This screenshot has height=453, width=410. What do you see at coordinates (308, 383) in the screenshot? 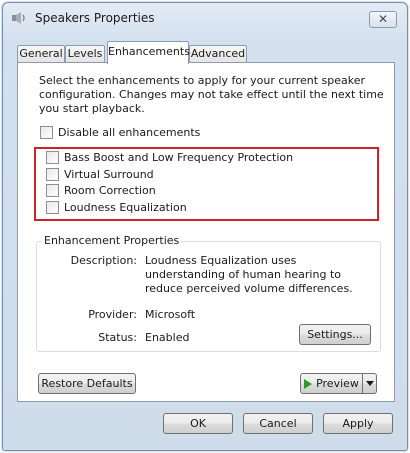
I see `play-icon` at bounding box center [308, 383].